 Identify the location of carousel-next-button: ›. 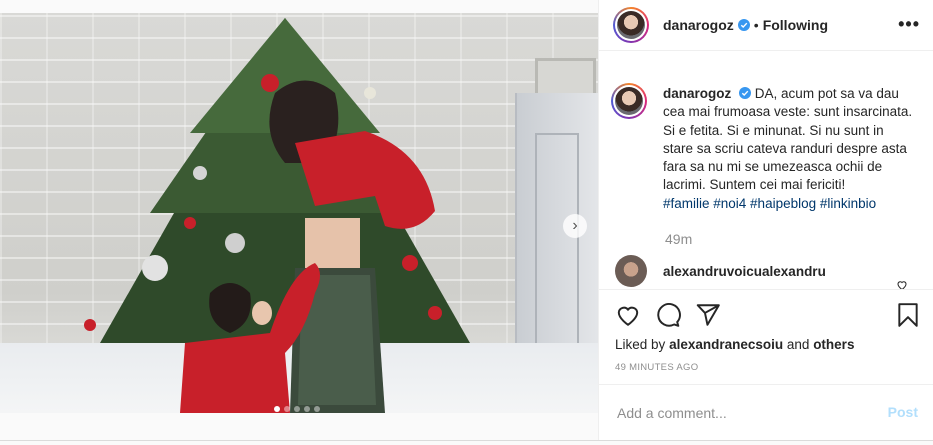
(575, 226).